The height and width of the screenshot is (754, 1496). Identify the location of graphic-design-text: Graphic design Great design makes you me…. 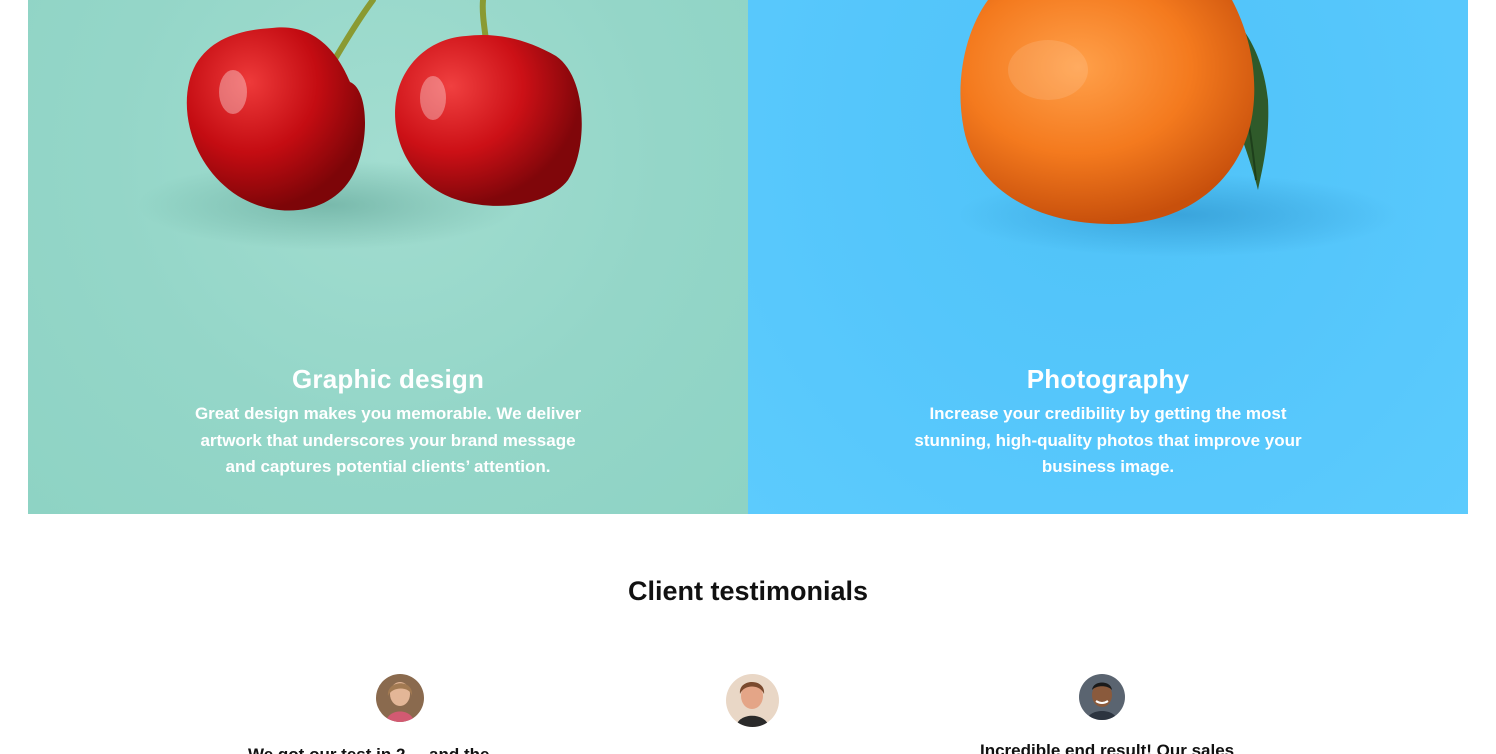
(388, 422).